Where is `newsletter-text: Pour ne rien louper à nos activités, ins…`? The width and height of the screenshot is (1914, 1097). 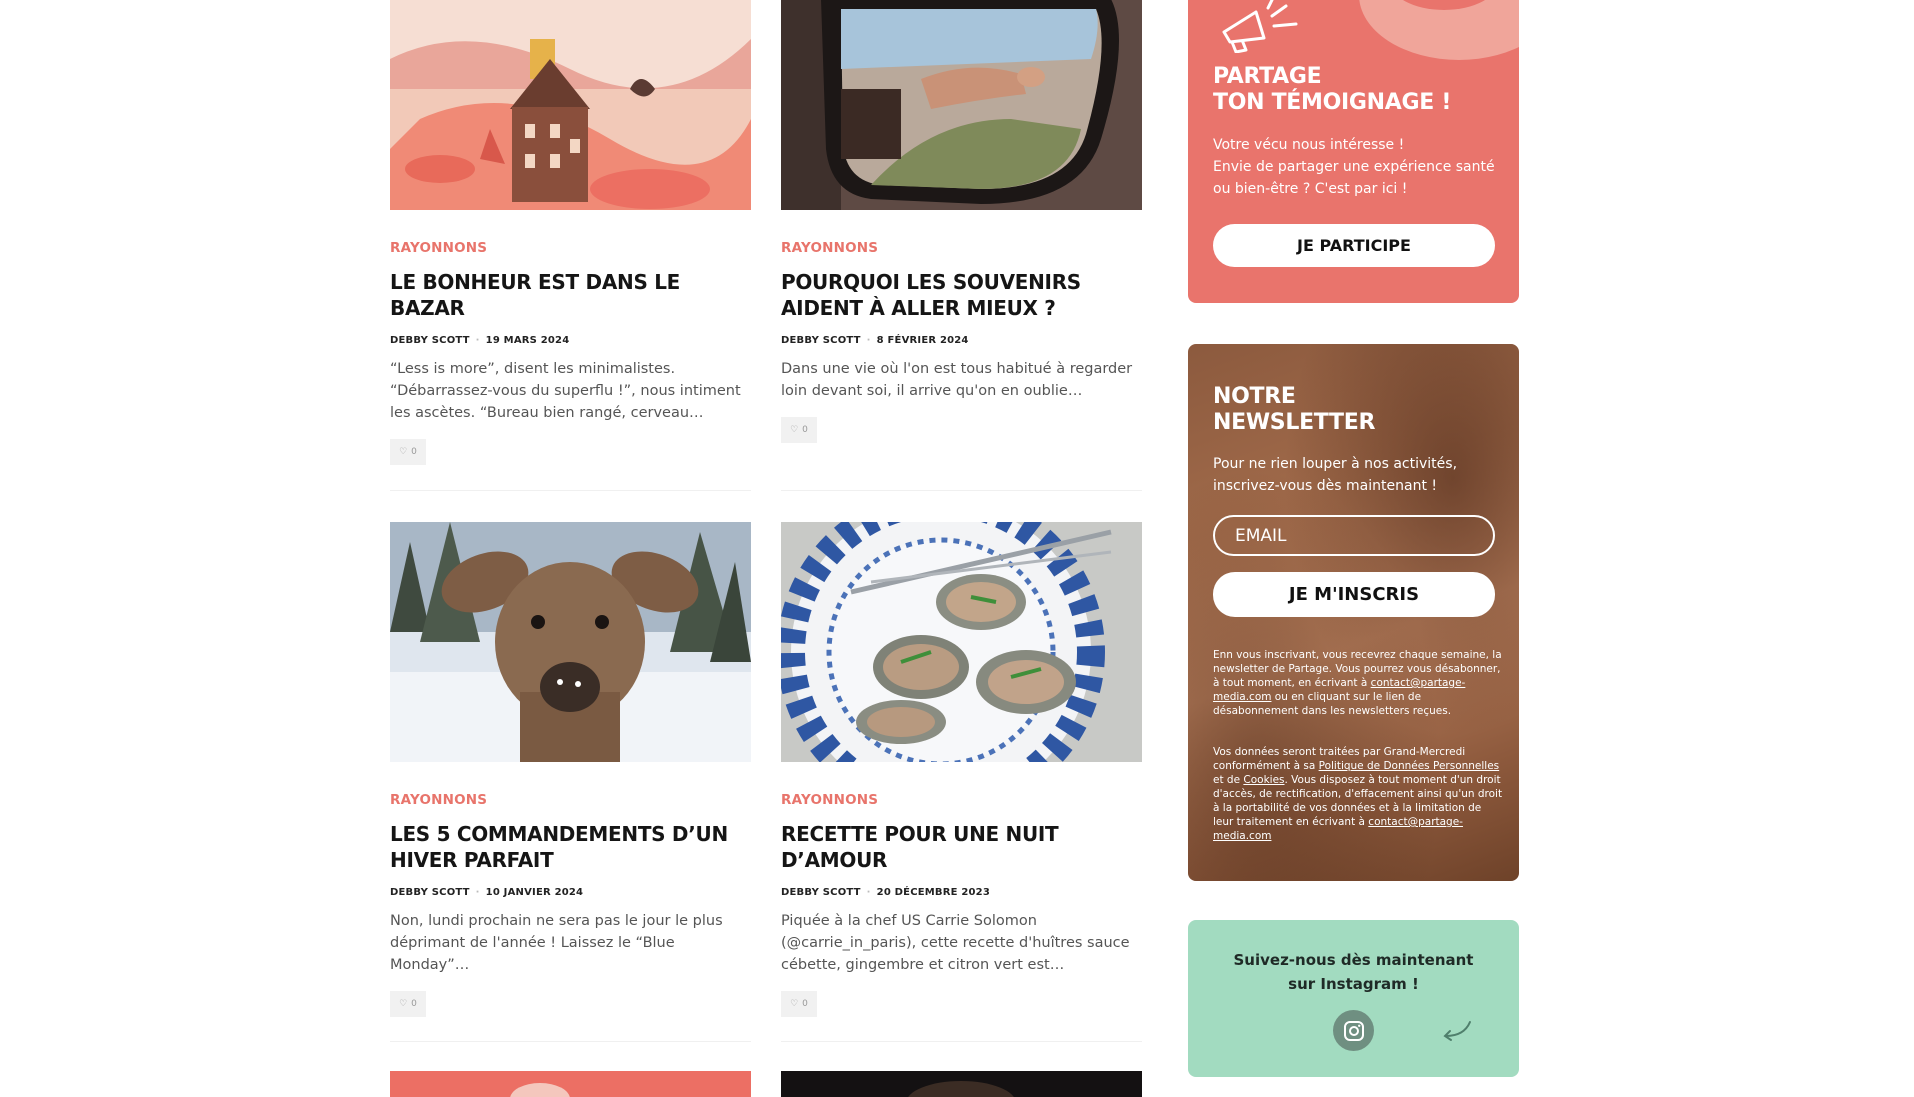 newsletter-text: Pour ne rien louper à nos activités, ins… is located at coordinates (1335, 475).